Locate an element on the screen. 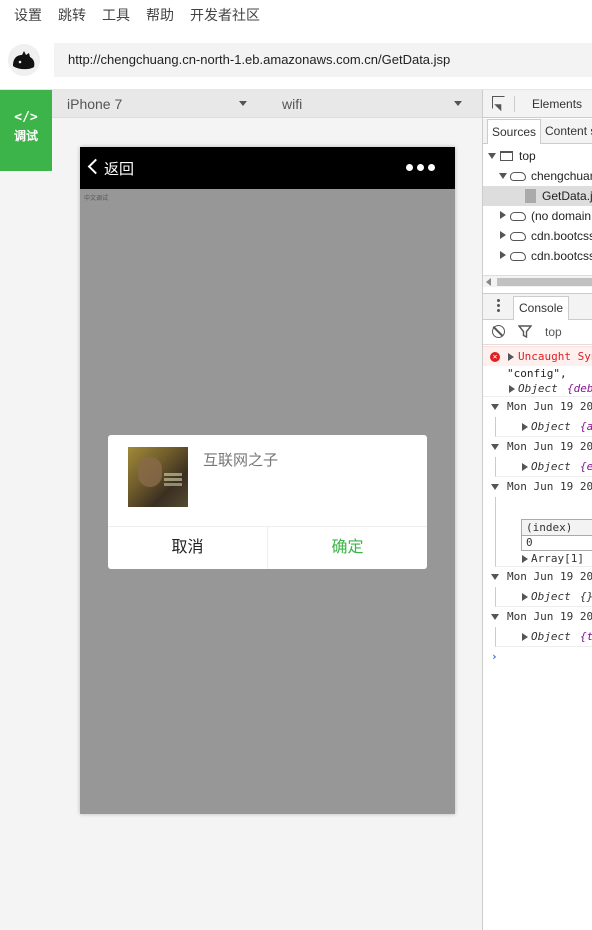 This screenshot has height=930, width=592. console-line: Object {debu is located at coordinates (537, 389).